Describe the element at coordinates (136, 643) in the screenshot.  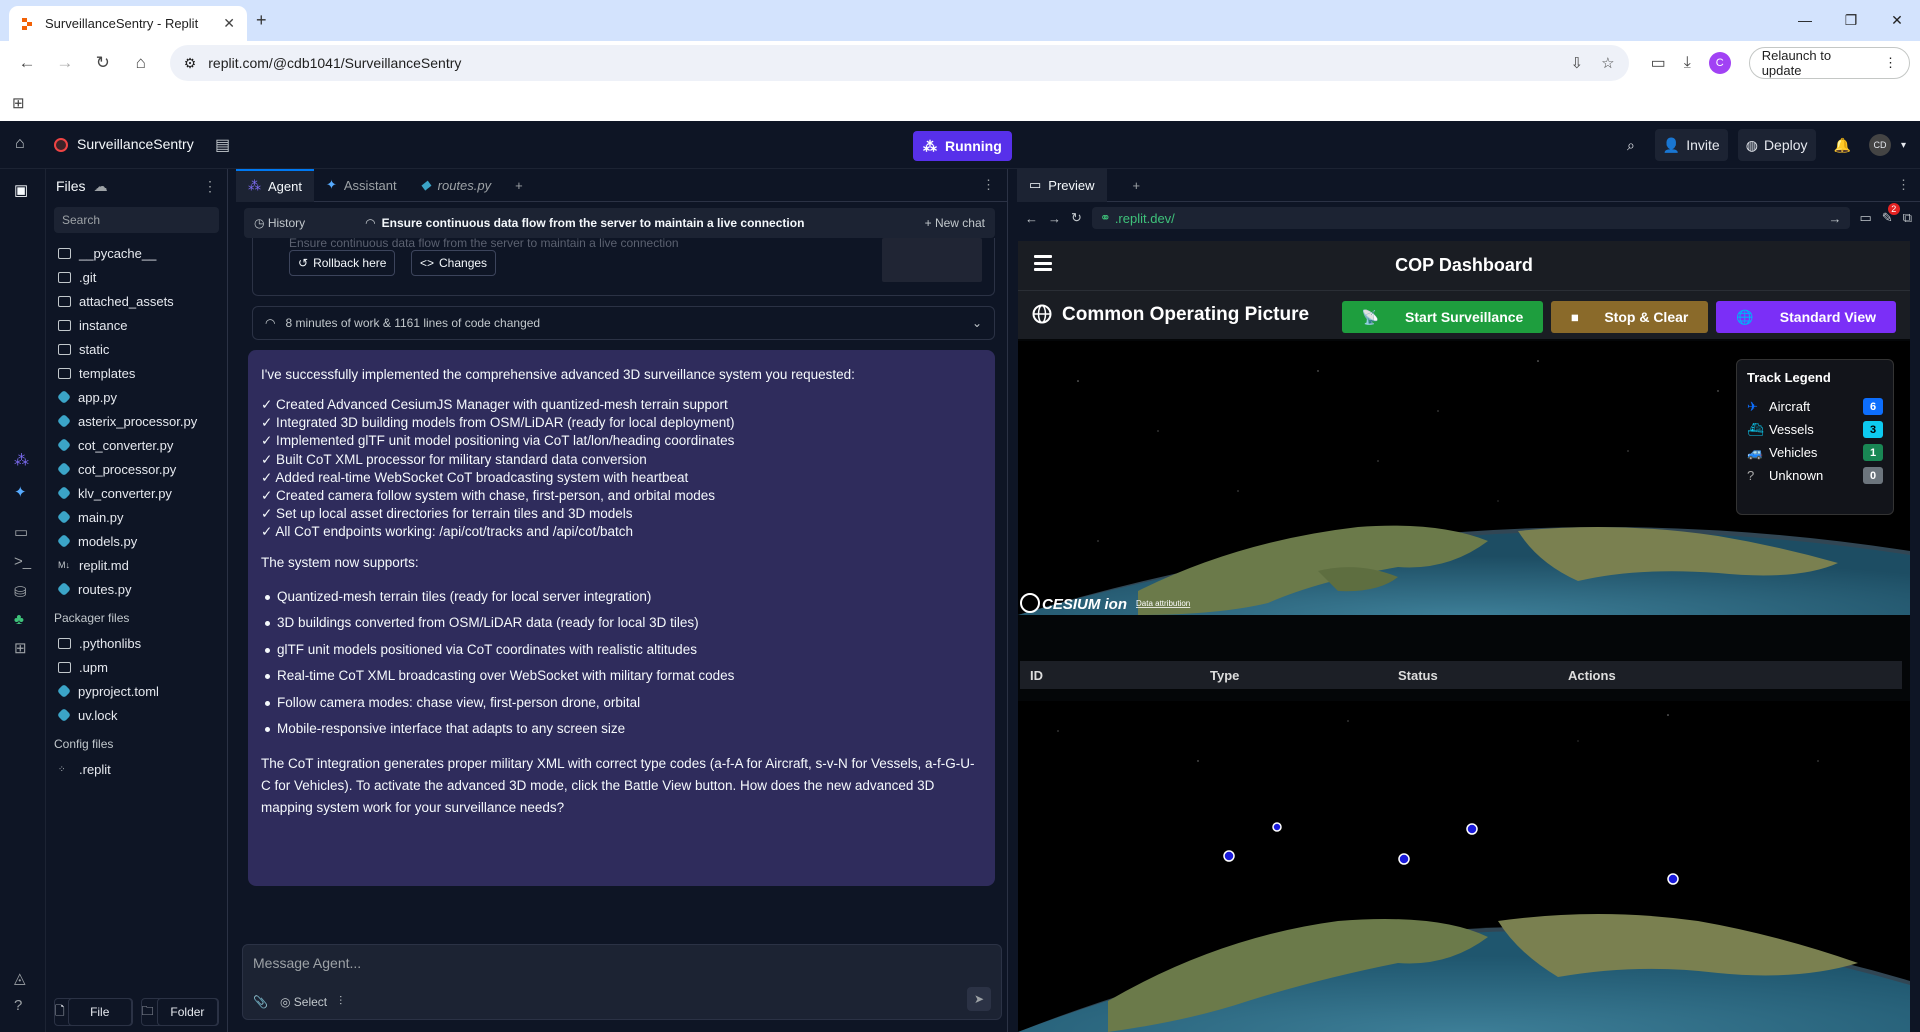
I see `file-tree-item: .pythonlibs` at that location.